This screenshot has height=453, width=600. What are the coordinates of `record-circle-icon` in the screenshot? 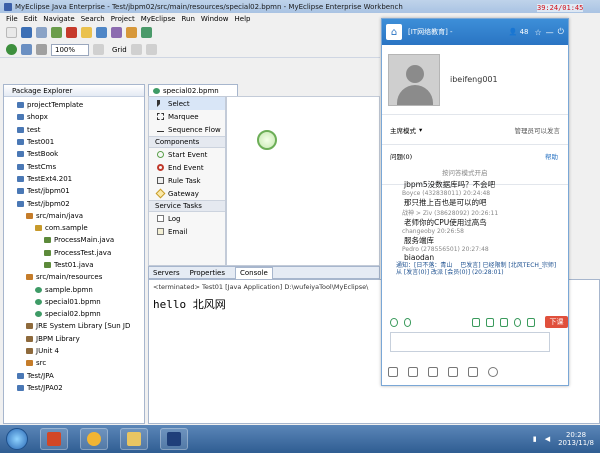 It's located at (493, 372).